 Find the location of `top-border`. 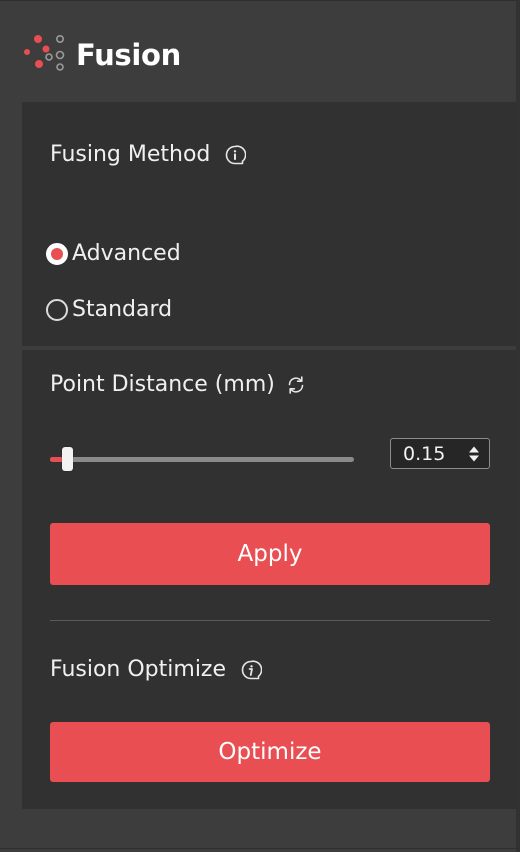

top-border is located at coordinates (260, 0).